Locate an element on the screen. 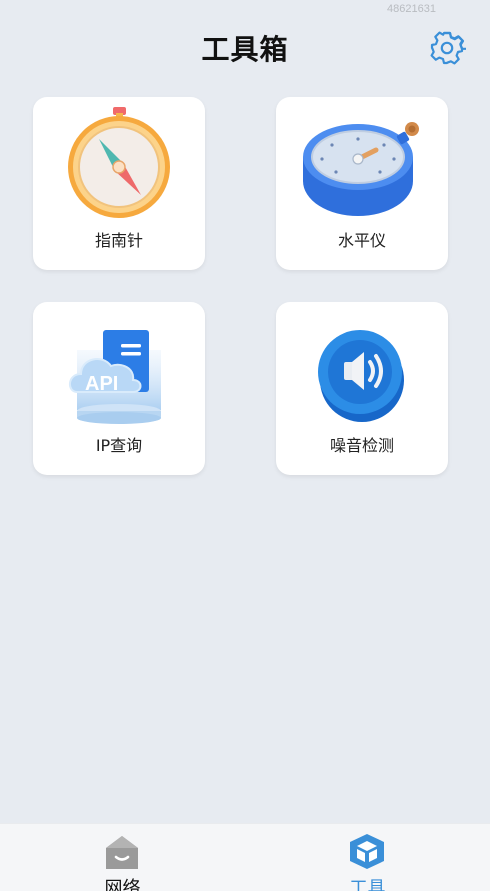  tab-tools: 工具 is located at coordinates (367, 857).